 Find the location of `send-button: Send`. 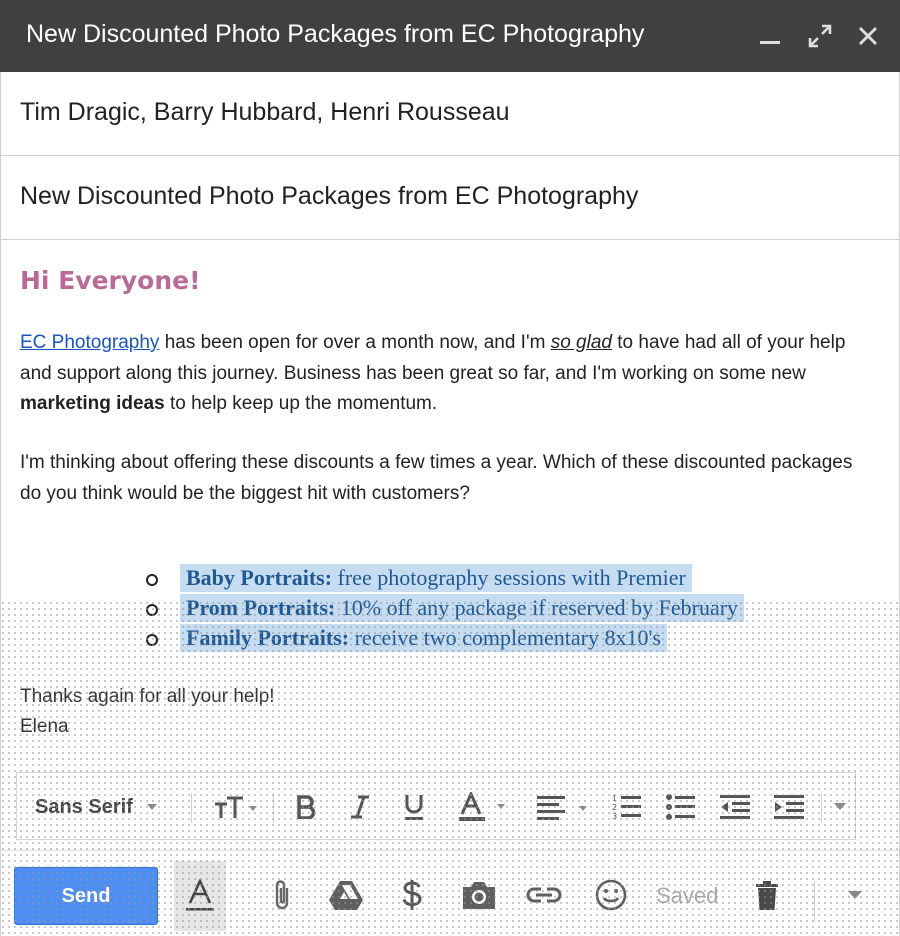

send-button: Send is located at coordinates (86, 896).